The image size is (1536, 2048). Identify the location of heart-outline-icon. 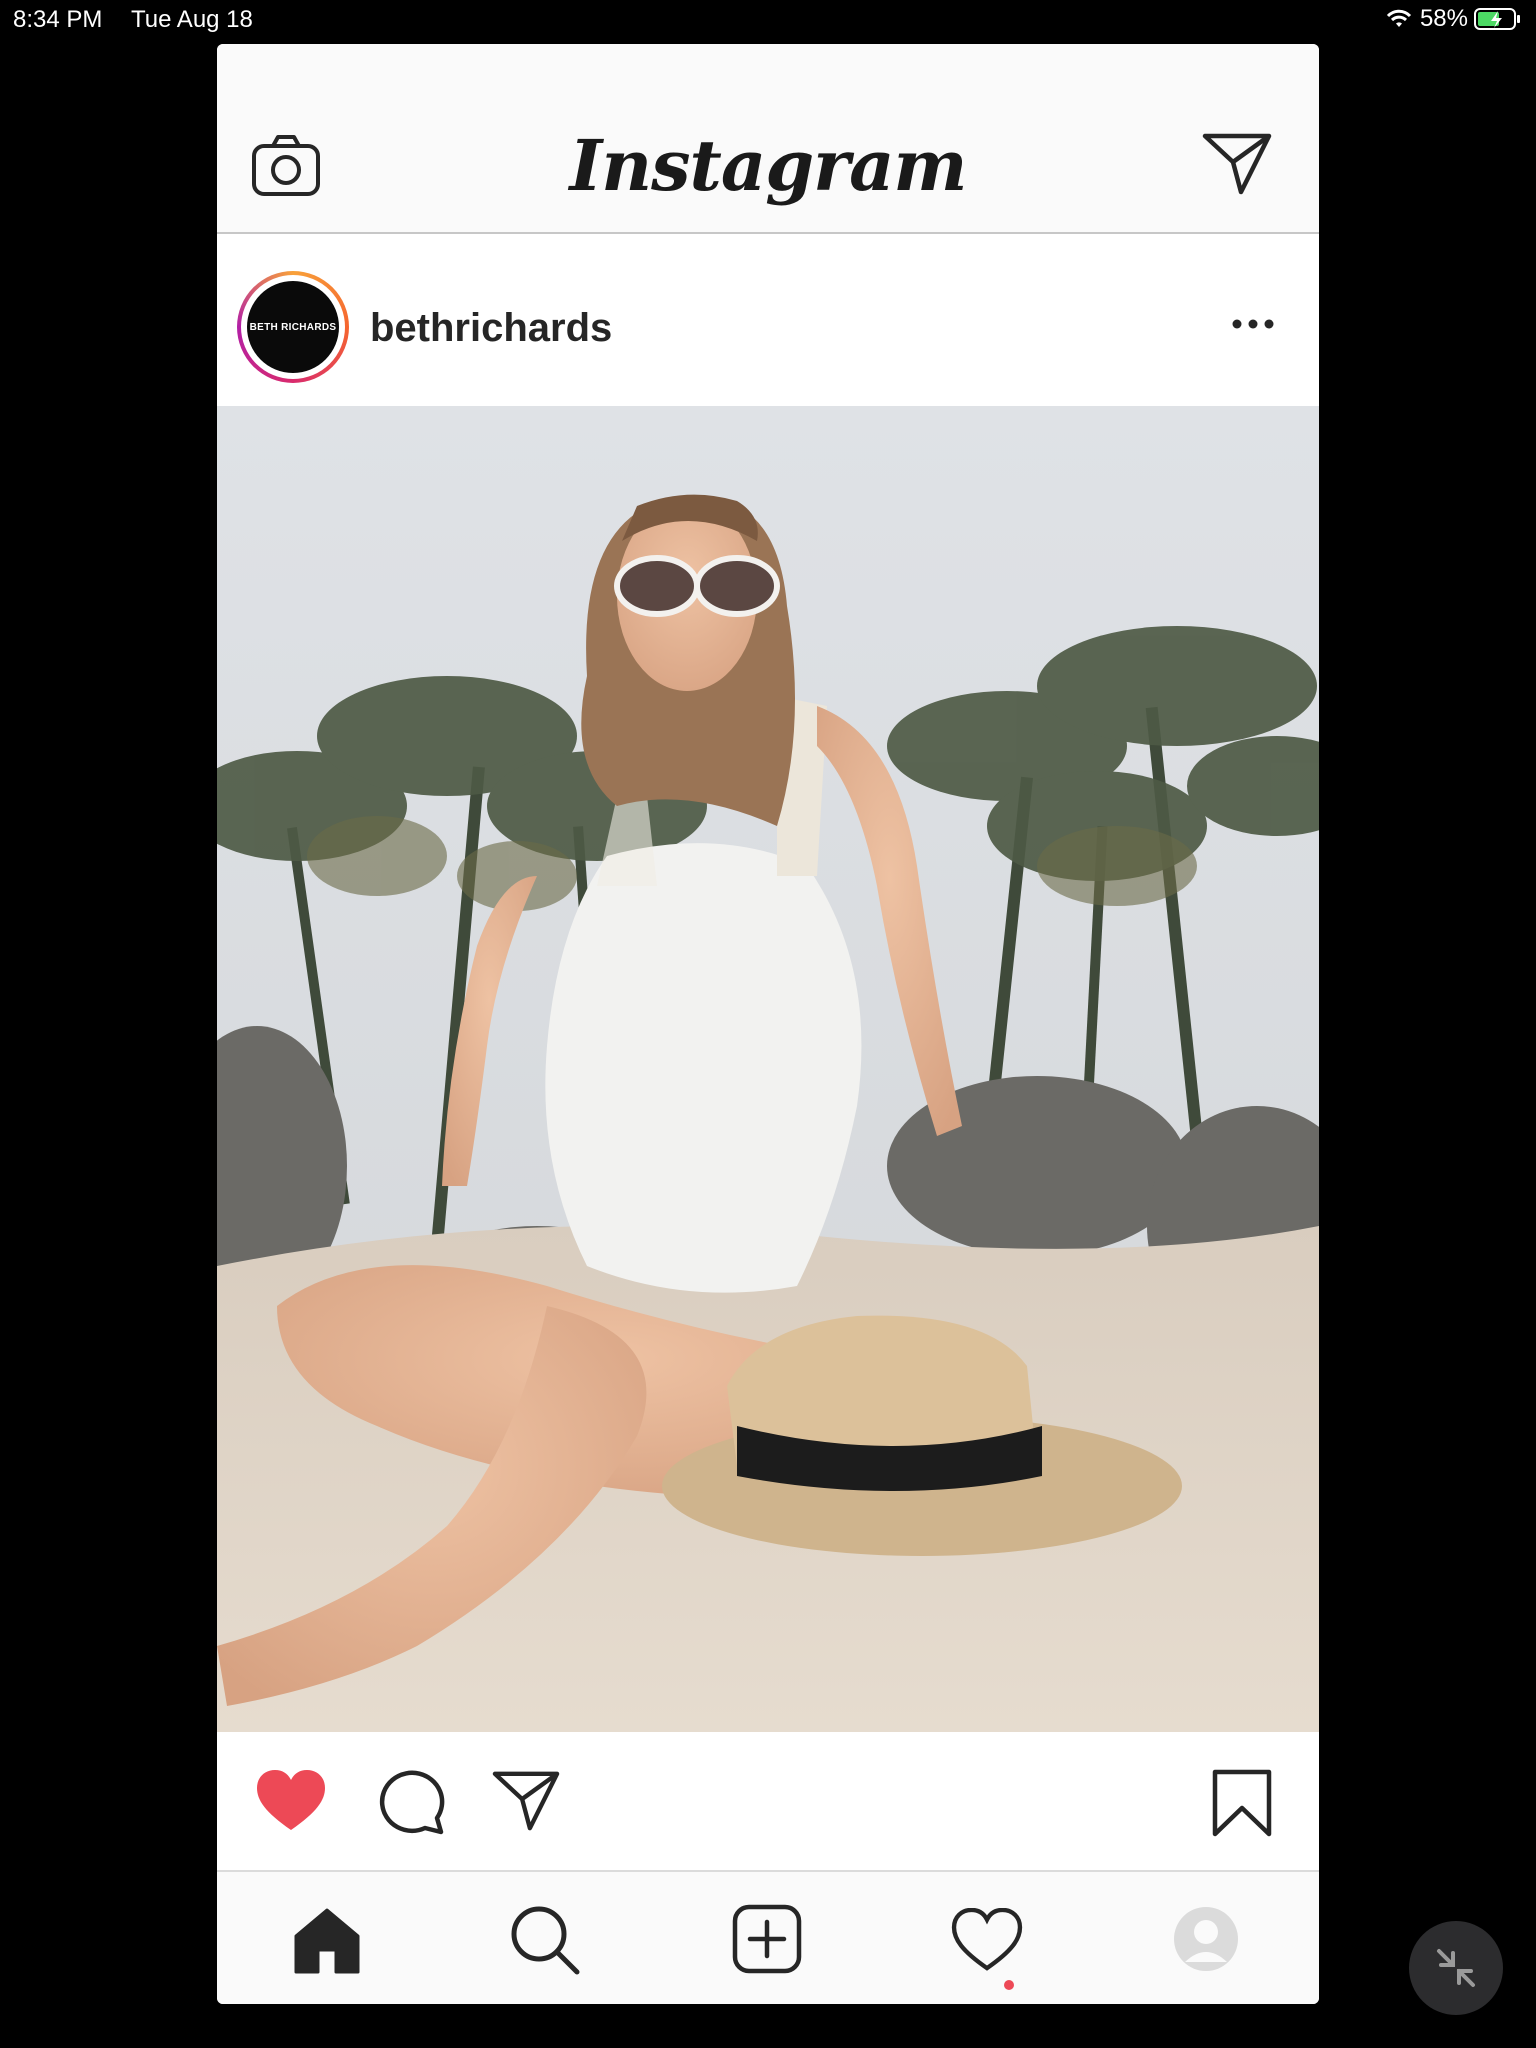
(987, 1940).